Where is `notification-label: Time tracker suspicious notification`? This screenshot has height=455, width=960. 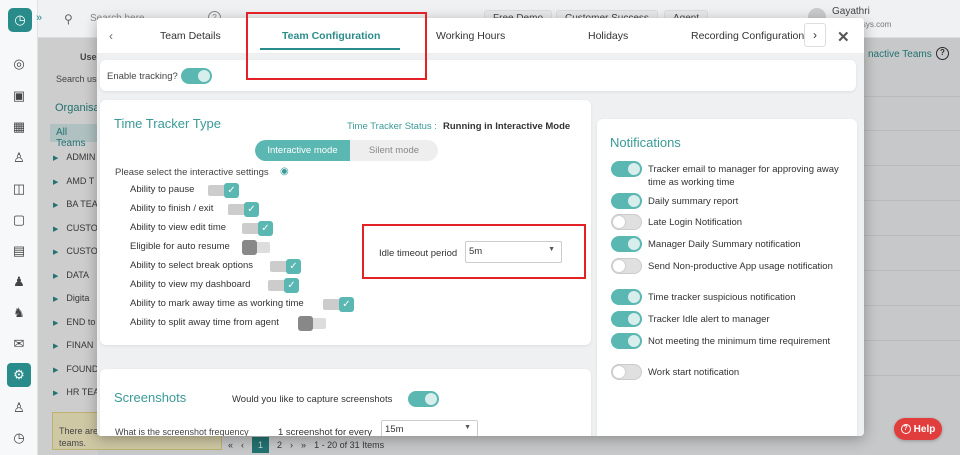 notification-label: Time tracker suspicious notification is located at coordinates (722, 297).